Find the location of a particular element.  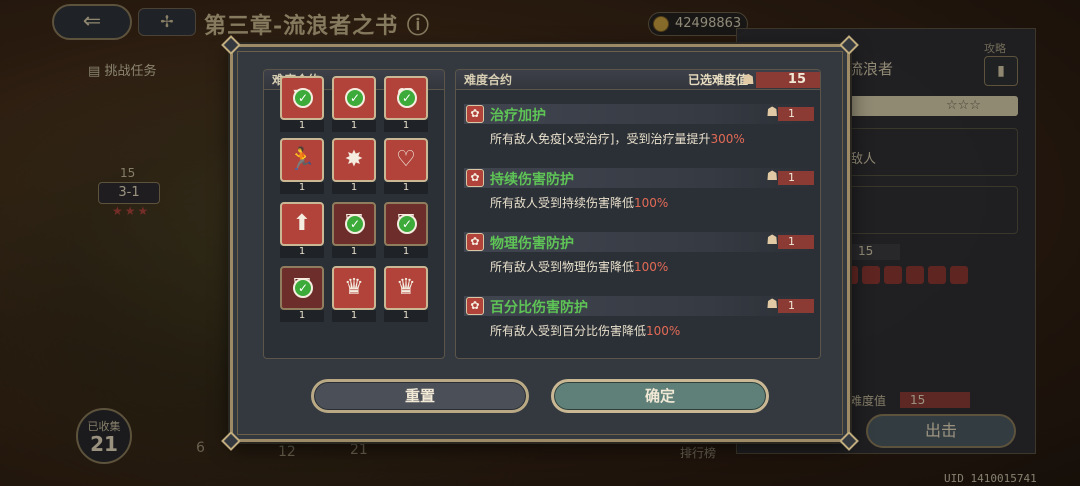

contract-tile: ▼✓1 is located at coordinates (302, 104).